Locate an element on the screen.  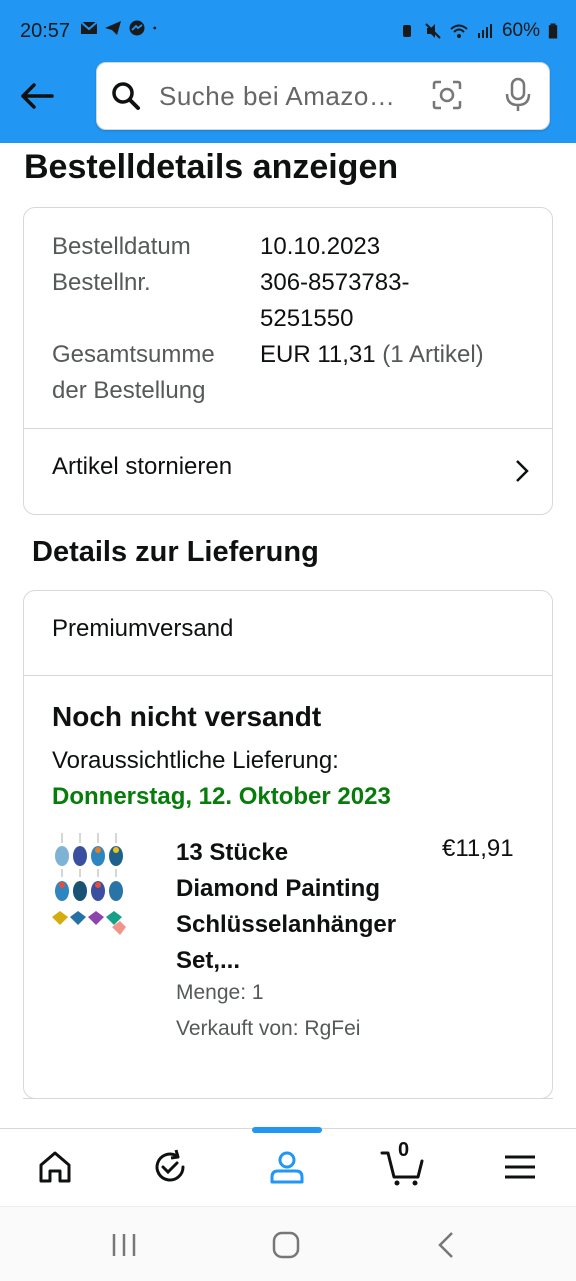
order-total-label-line2: der Bestellung is located at coordinates (129, 390).